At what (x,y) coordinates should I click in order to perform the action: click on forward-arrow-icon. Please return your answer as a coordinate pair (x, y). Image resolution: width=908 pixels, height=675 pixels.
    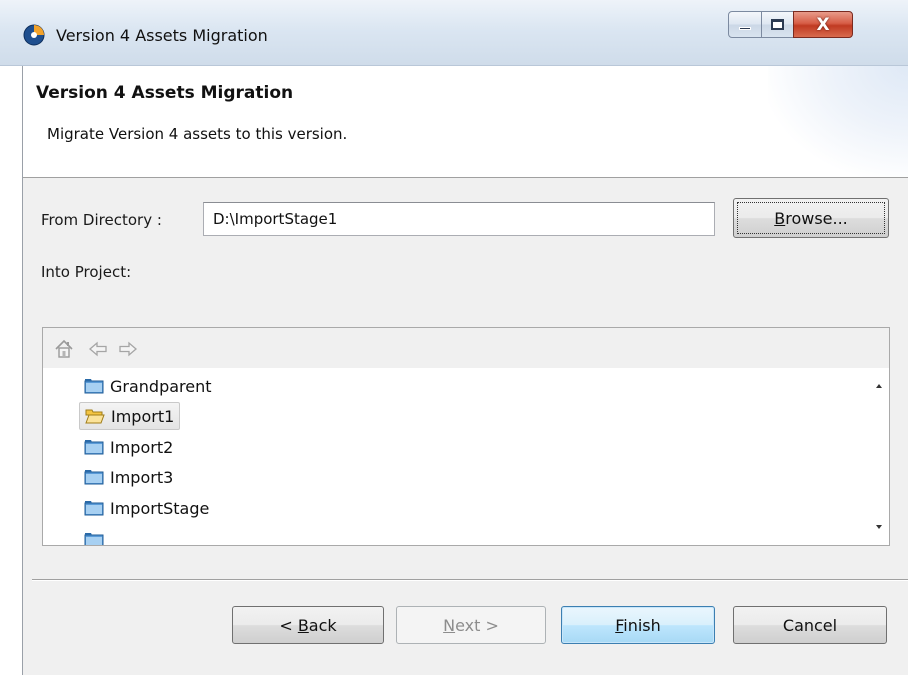
    Looking at the image, I should click on (128, 349).